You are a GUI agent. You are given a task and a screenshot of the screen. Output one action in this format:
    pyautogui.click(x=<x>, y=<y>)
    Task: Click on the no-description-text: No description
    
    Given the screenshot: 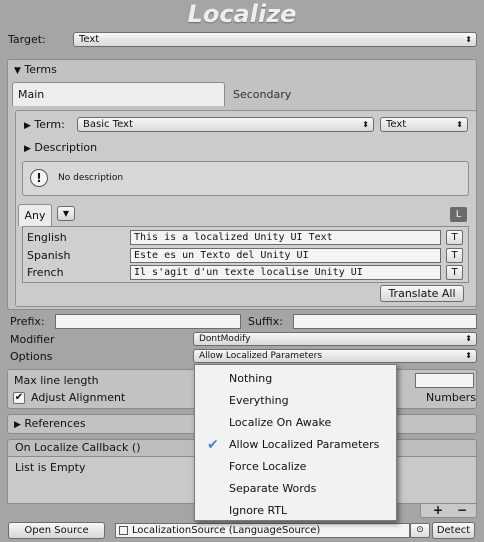 What is the action you would take?
    pyautogui.click(x=91, y=178)
    